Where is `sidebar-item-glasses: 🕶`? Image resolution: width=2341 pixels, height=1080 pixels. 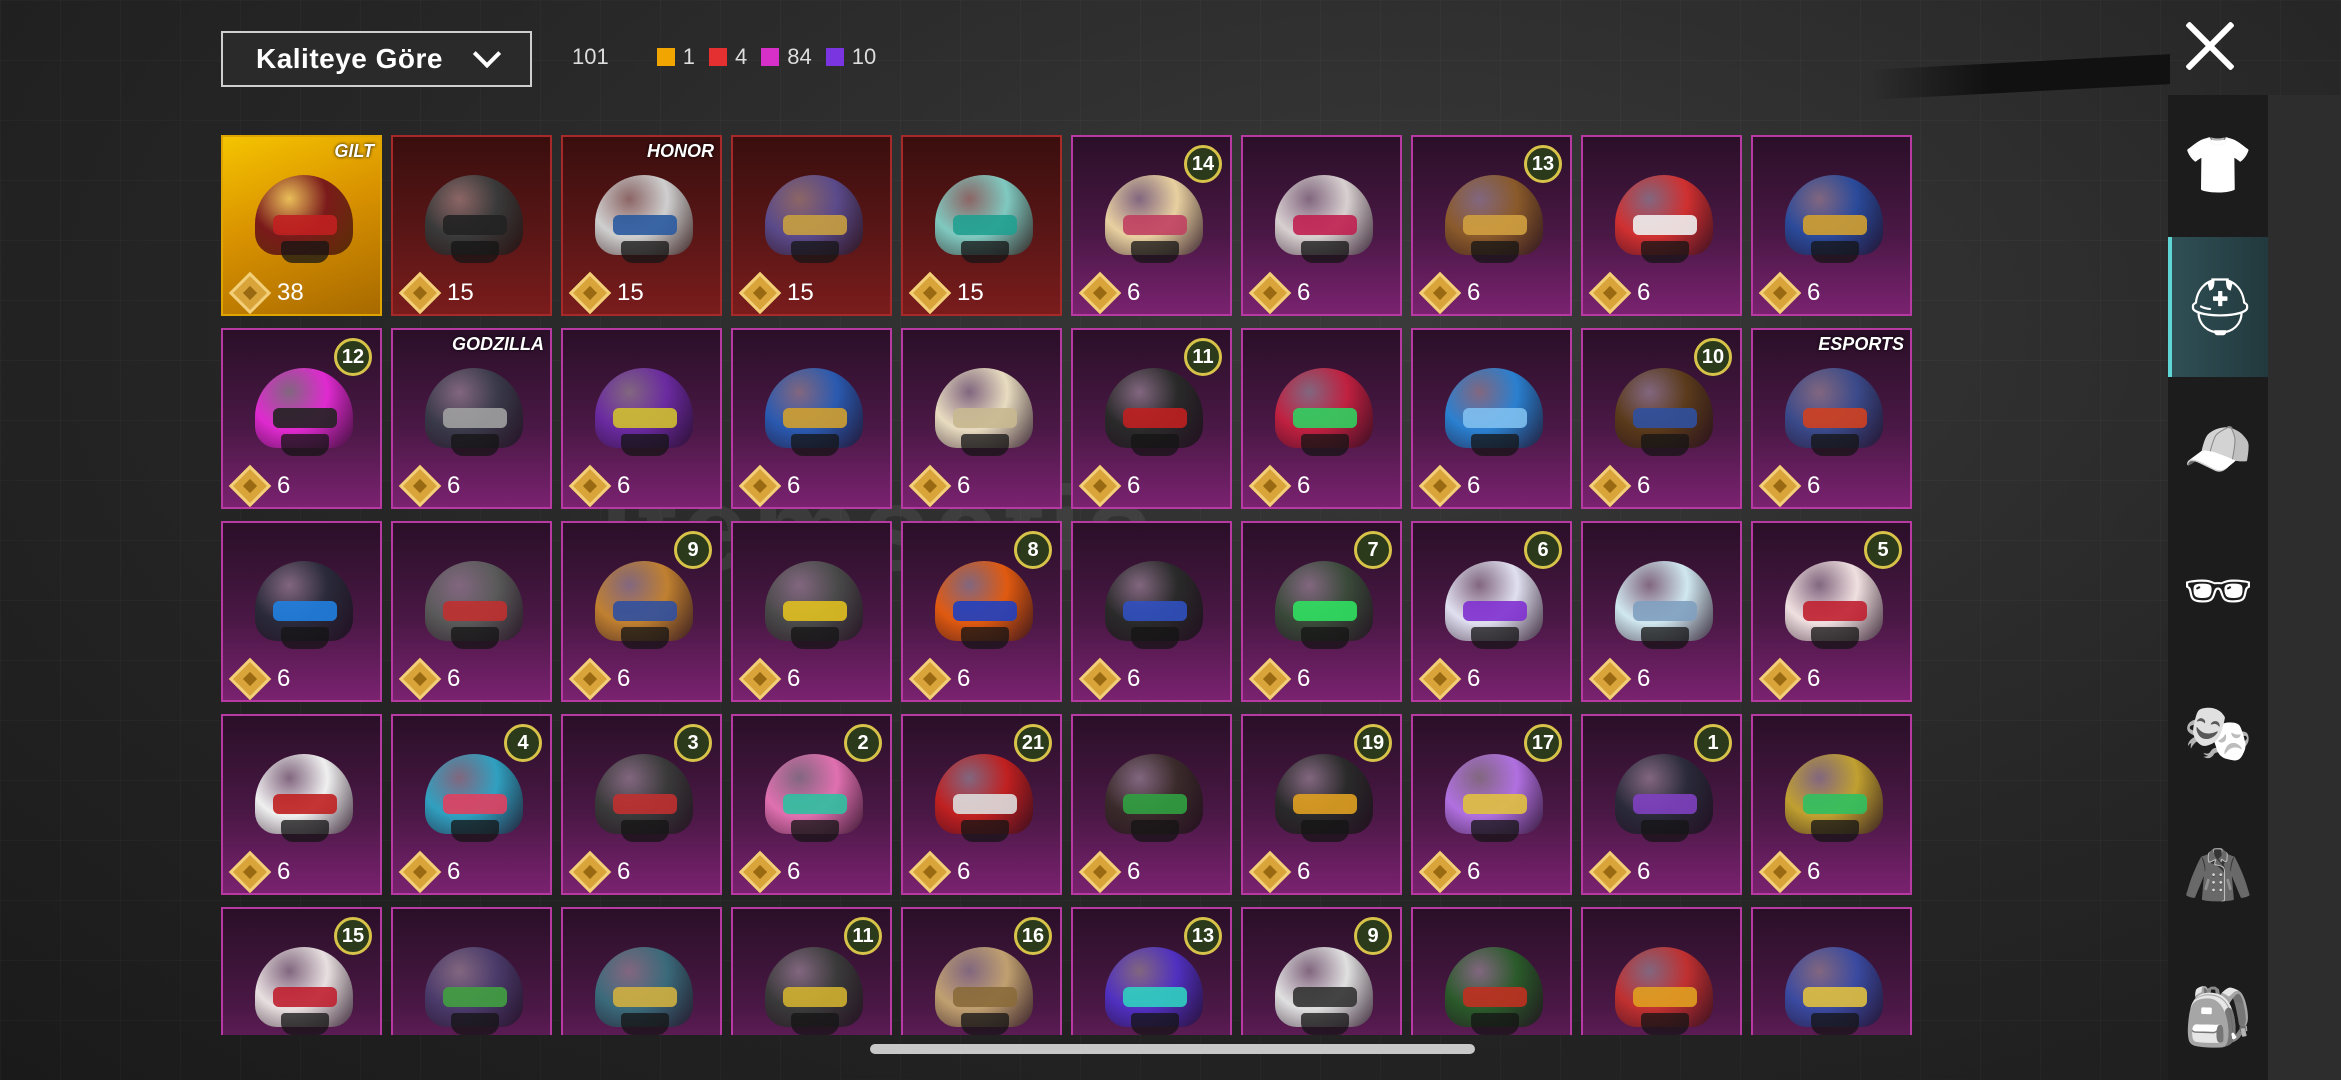
sidebar-item-glasses: 🕶 is located at coordinates (2218, 591).